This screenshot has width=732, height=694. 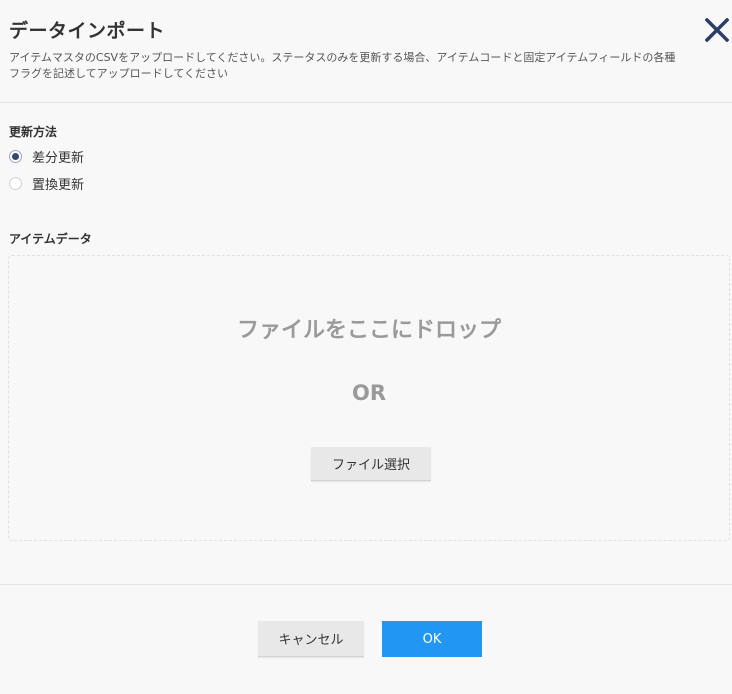 I want to click on radio-label-diff-update: 差分更新, so click(x=58, y=158).